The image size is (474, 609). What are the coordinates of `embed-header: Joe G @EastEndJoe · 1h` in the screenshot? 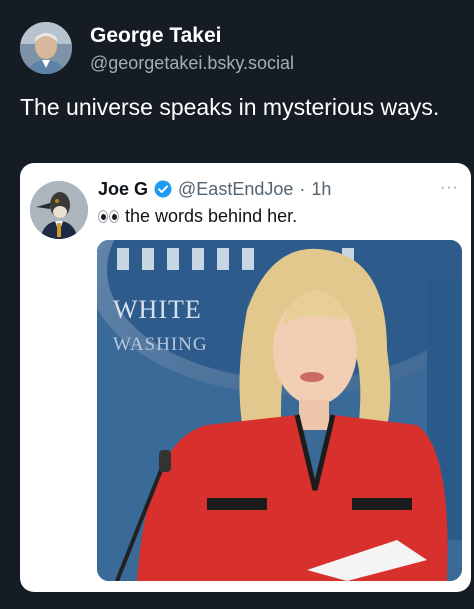 It's located at (214, 189).